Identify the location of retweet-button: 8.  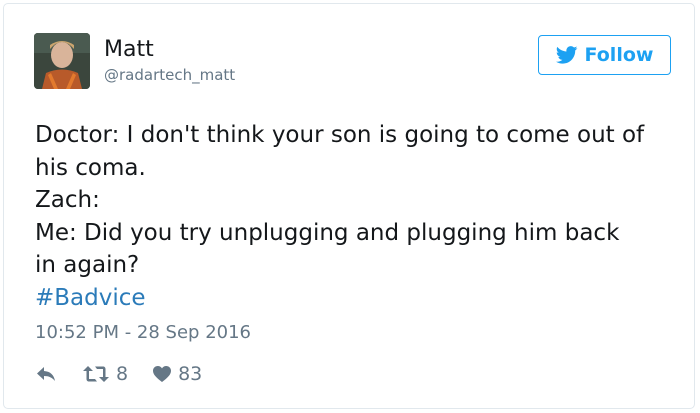
(105, 374).